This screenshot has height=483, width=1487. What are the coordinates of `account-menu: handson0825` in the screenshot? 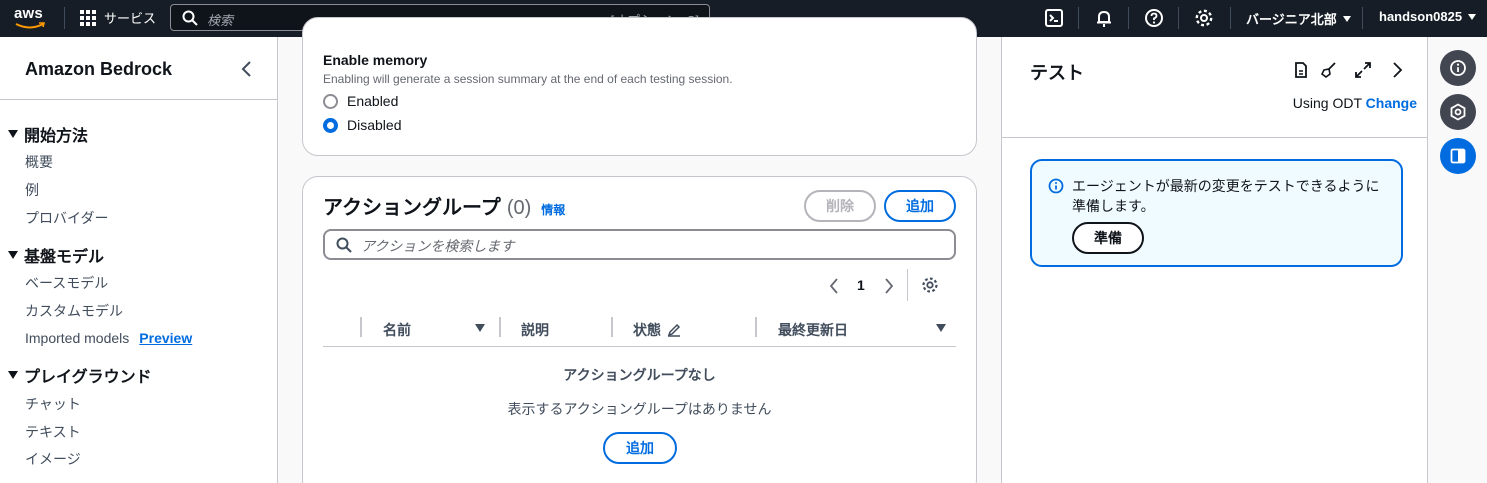 It's located at (1428, 16).